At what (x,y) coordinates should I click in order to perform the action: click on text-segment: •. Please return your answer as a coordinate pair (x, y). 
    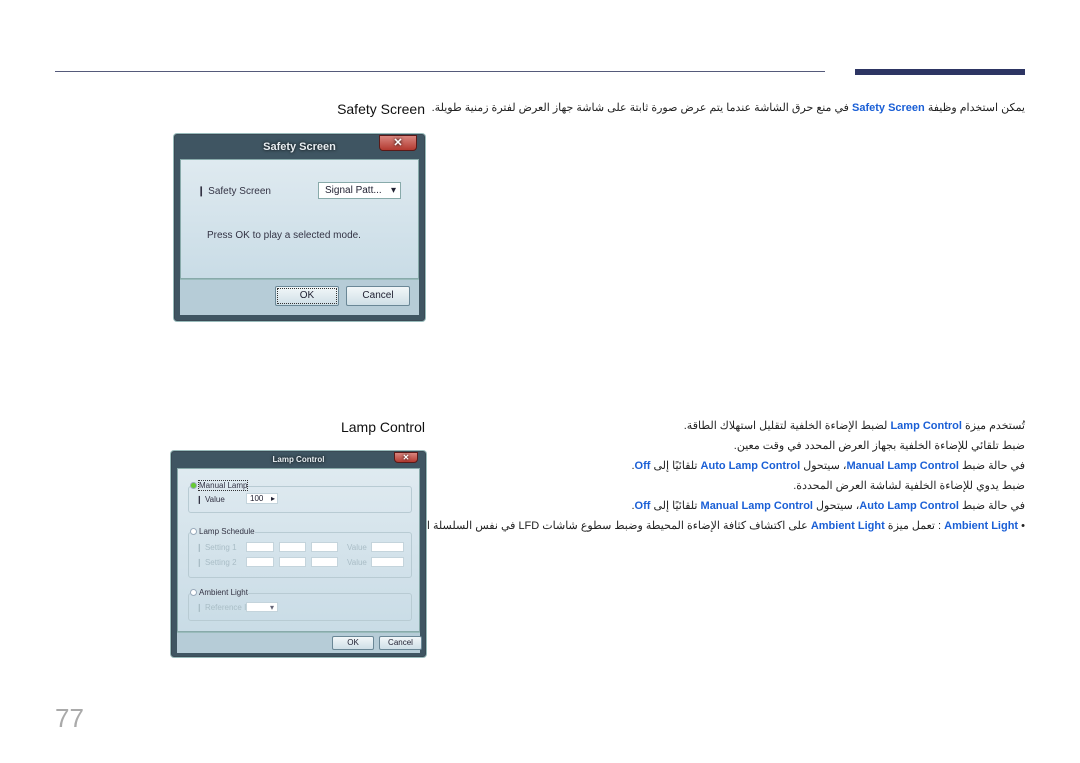
    Looking at the image, I should click on (1021, 526).